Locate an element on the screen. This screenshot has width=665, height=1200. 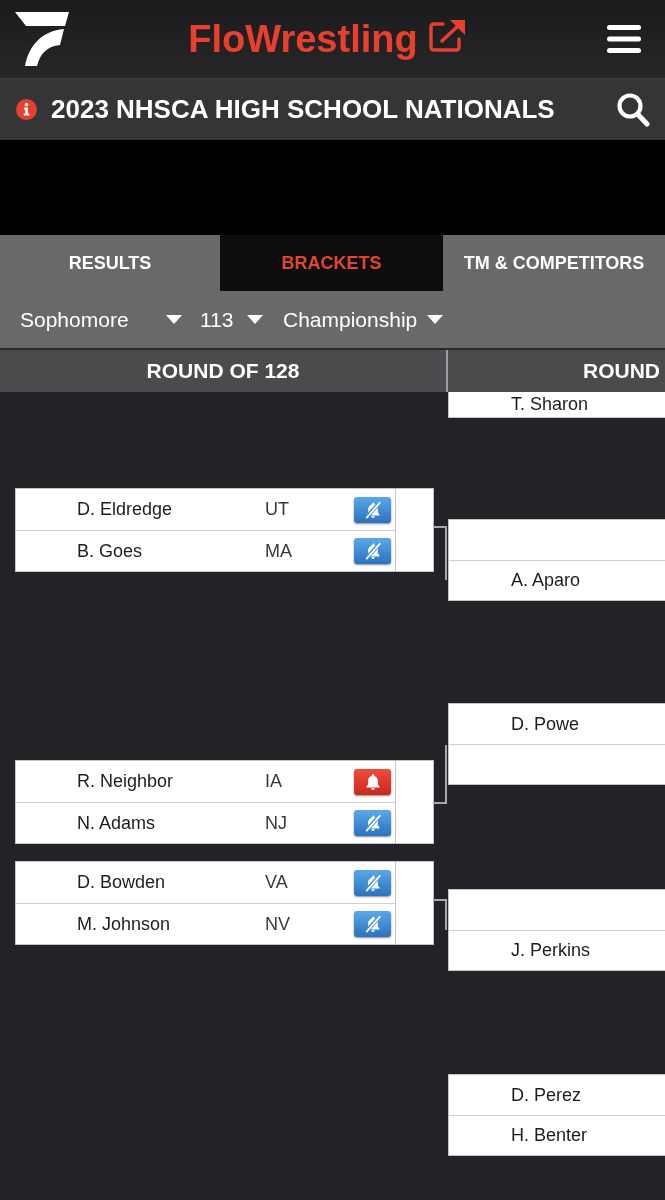
tab: TM & COMPETITORS is located at coordinates (554, 263).